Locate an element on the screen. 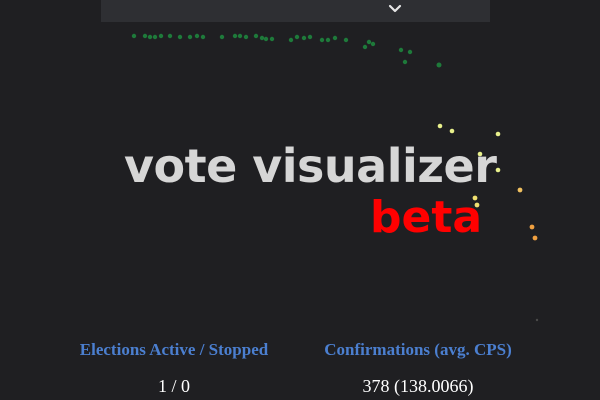 Image resolution: width=600 pixels, height=400 pixels. green-dot-group is located at coordinates (286, 50).